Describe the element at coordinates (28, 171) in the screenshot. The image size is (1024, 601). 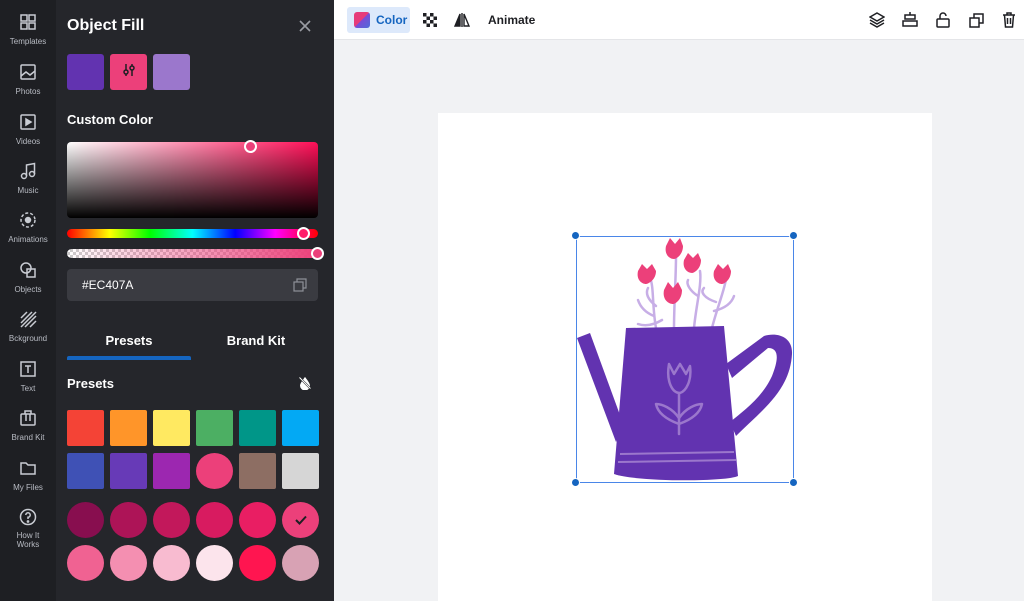
I see `music-icon` at that location.